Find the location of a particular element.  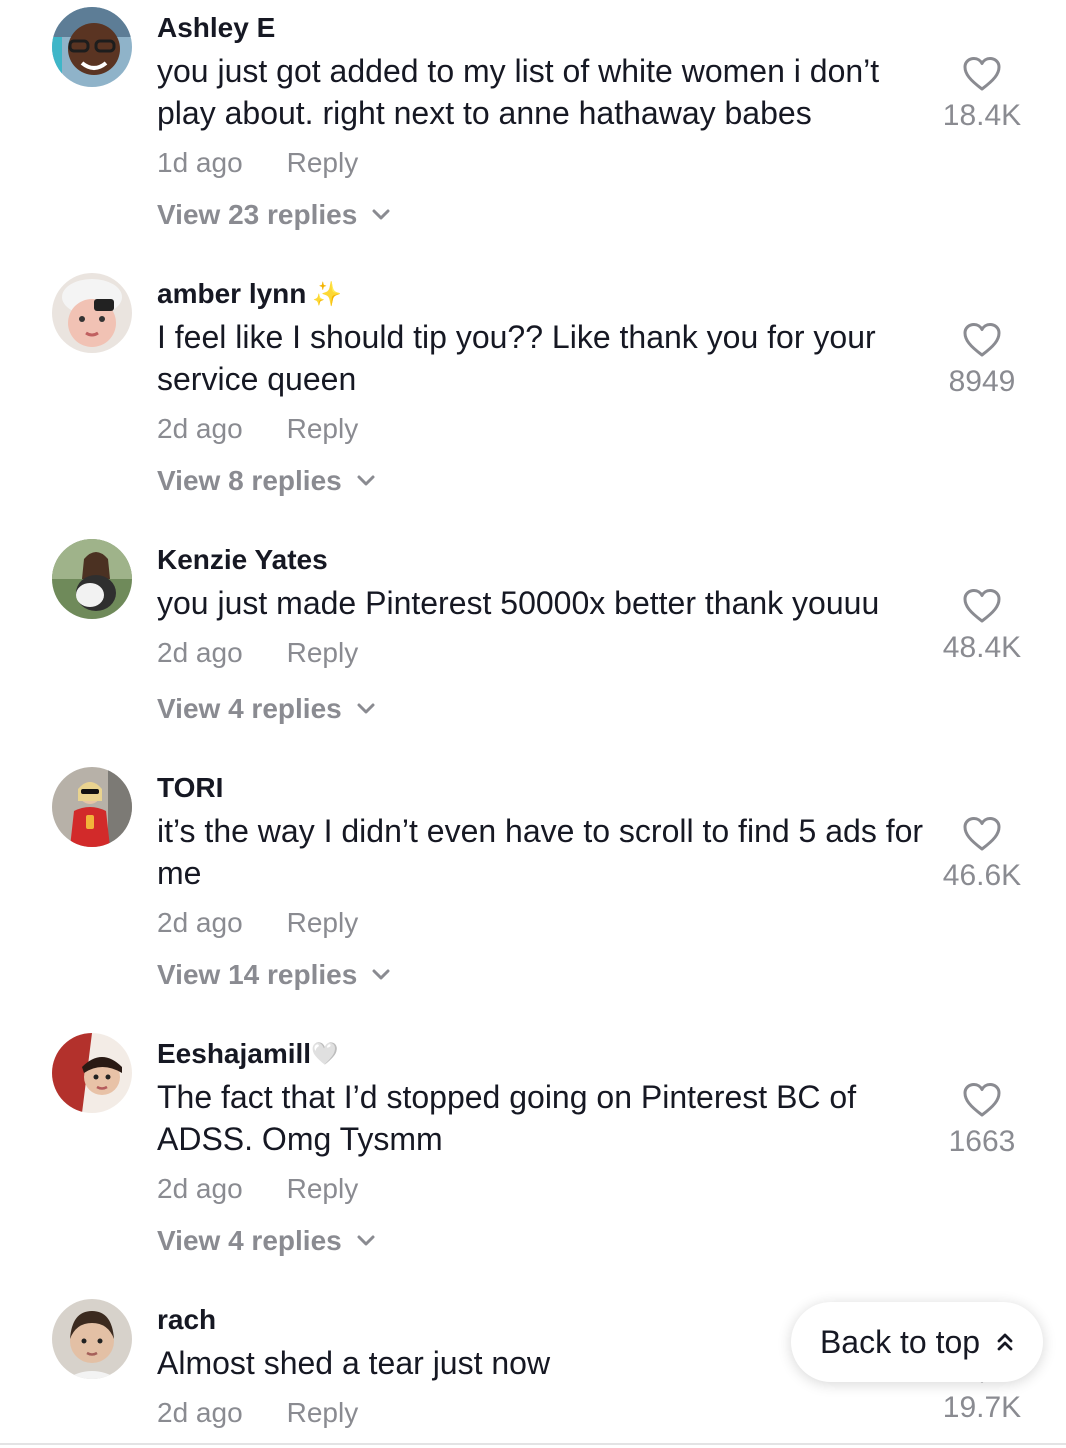

comment-username: amber lynn ✨ is located at coordinates (249, 294).